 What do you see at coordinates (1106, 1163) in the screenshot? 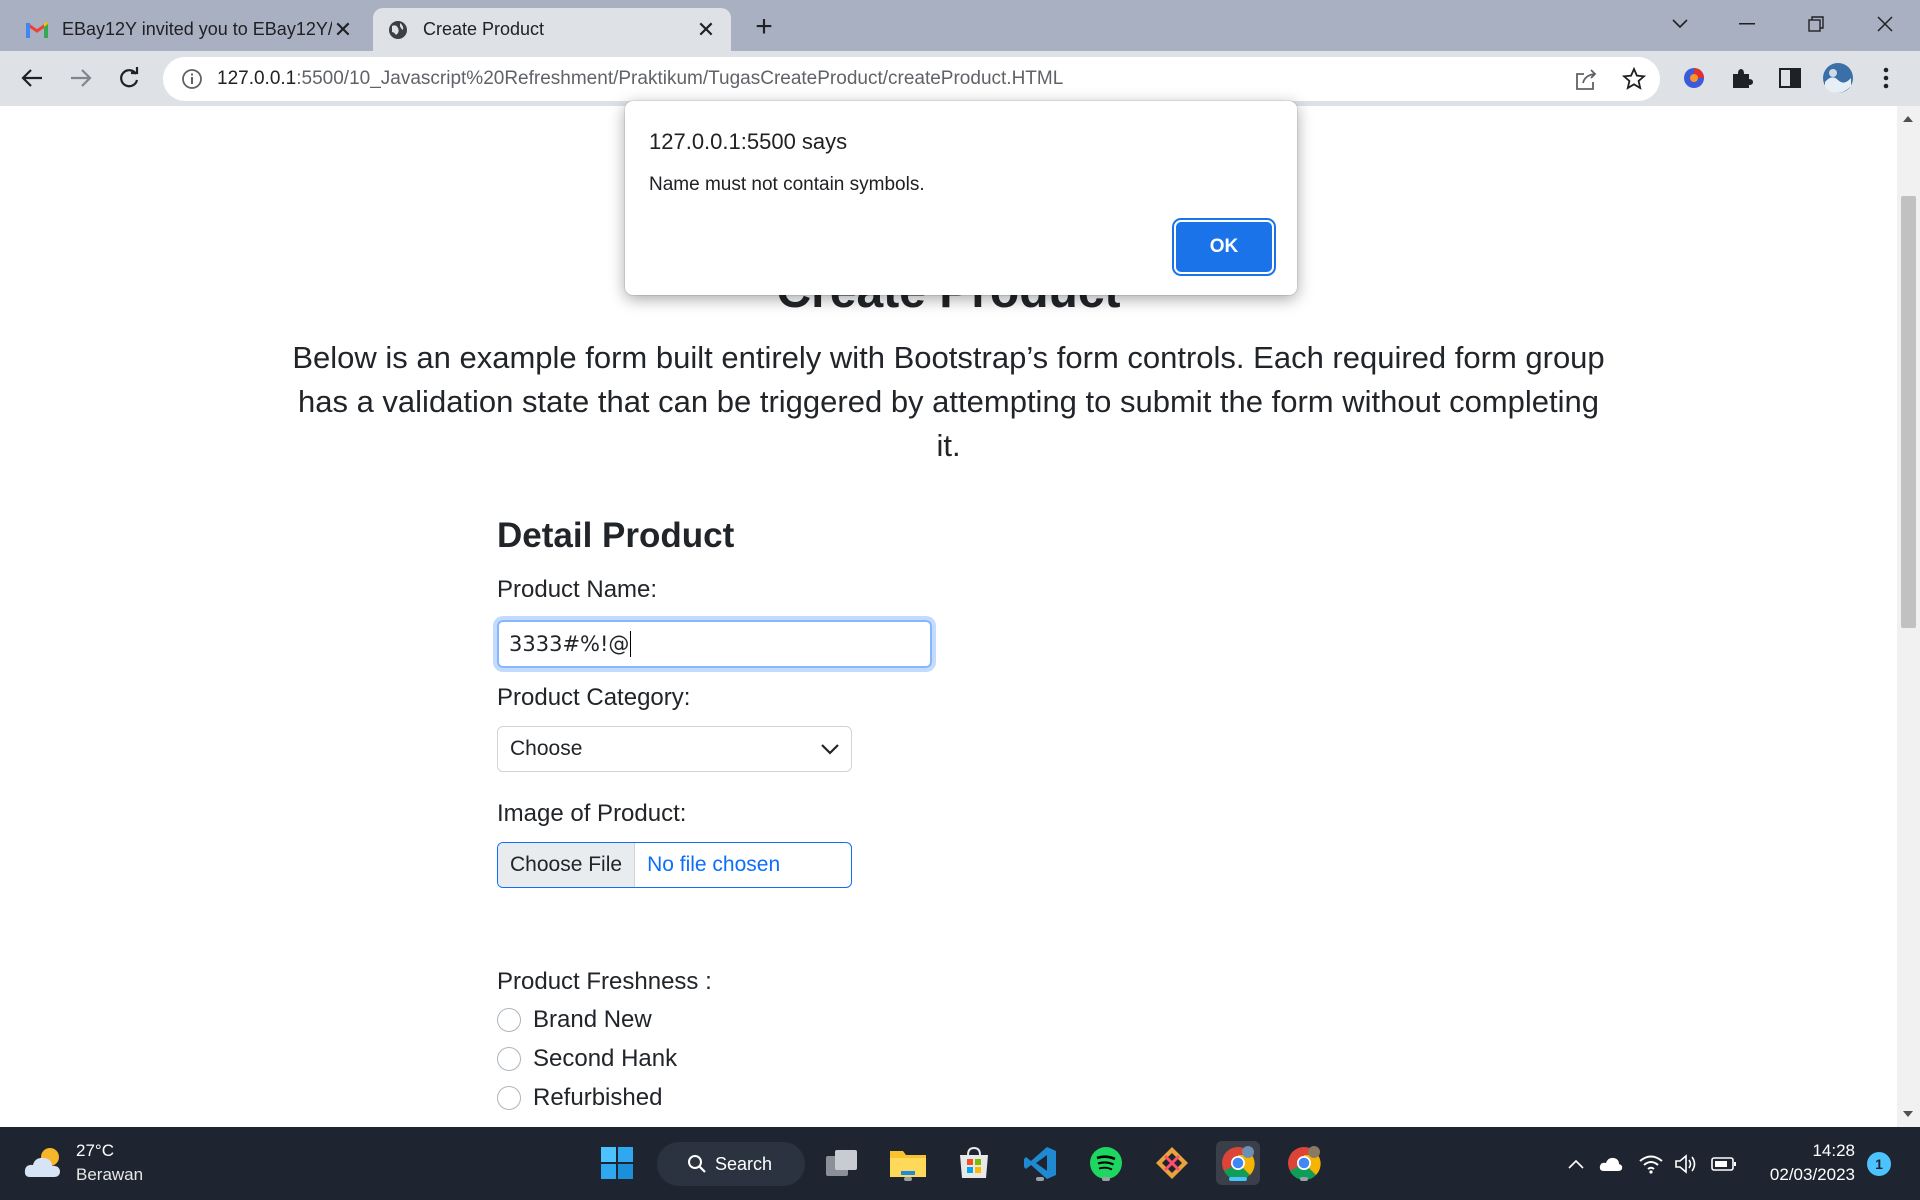
I see `spotify-icon` at bounding box center [1106, 1163].